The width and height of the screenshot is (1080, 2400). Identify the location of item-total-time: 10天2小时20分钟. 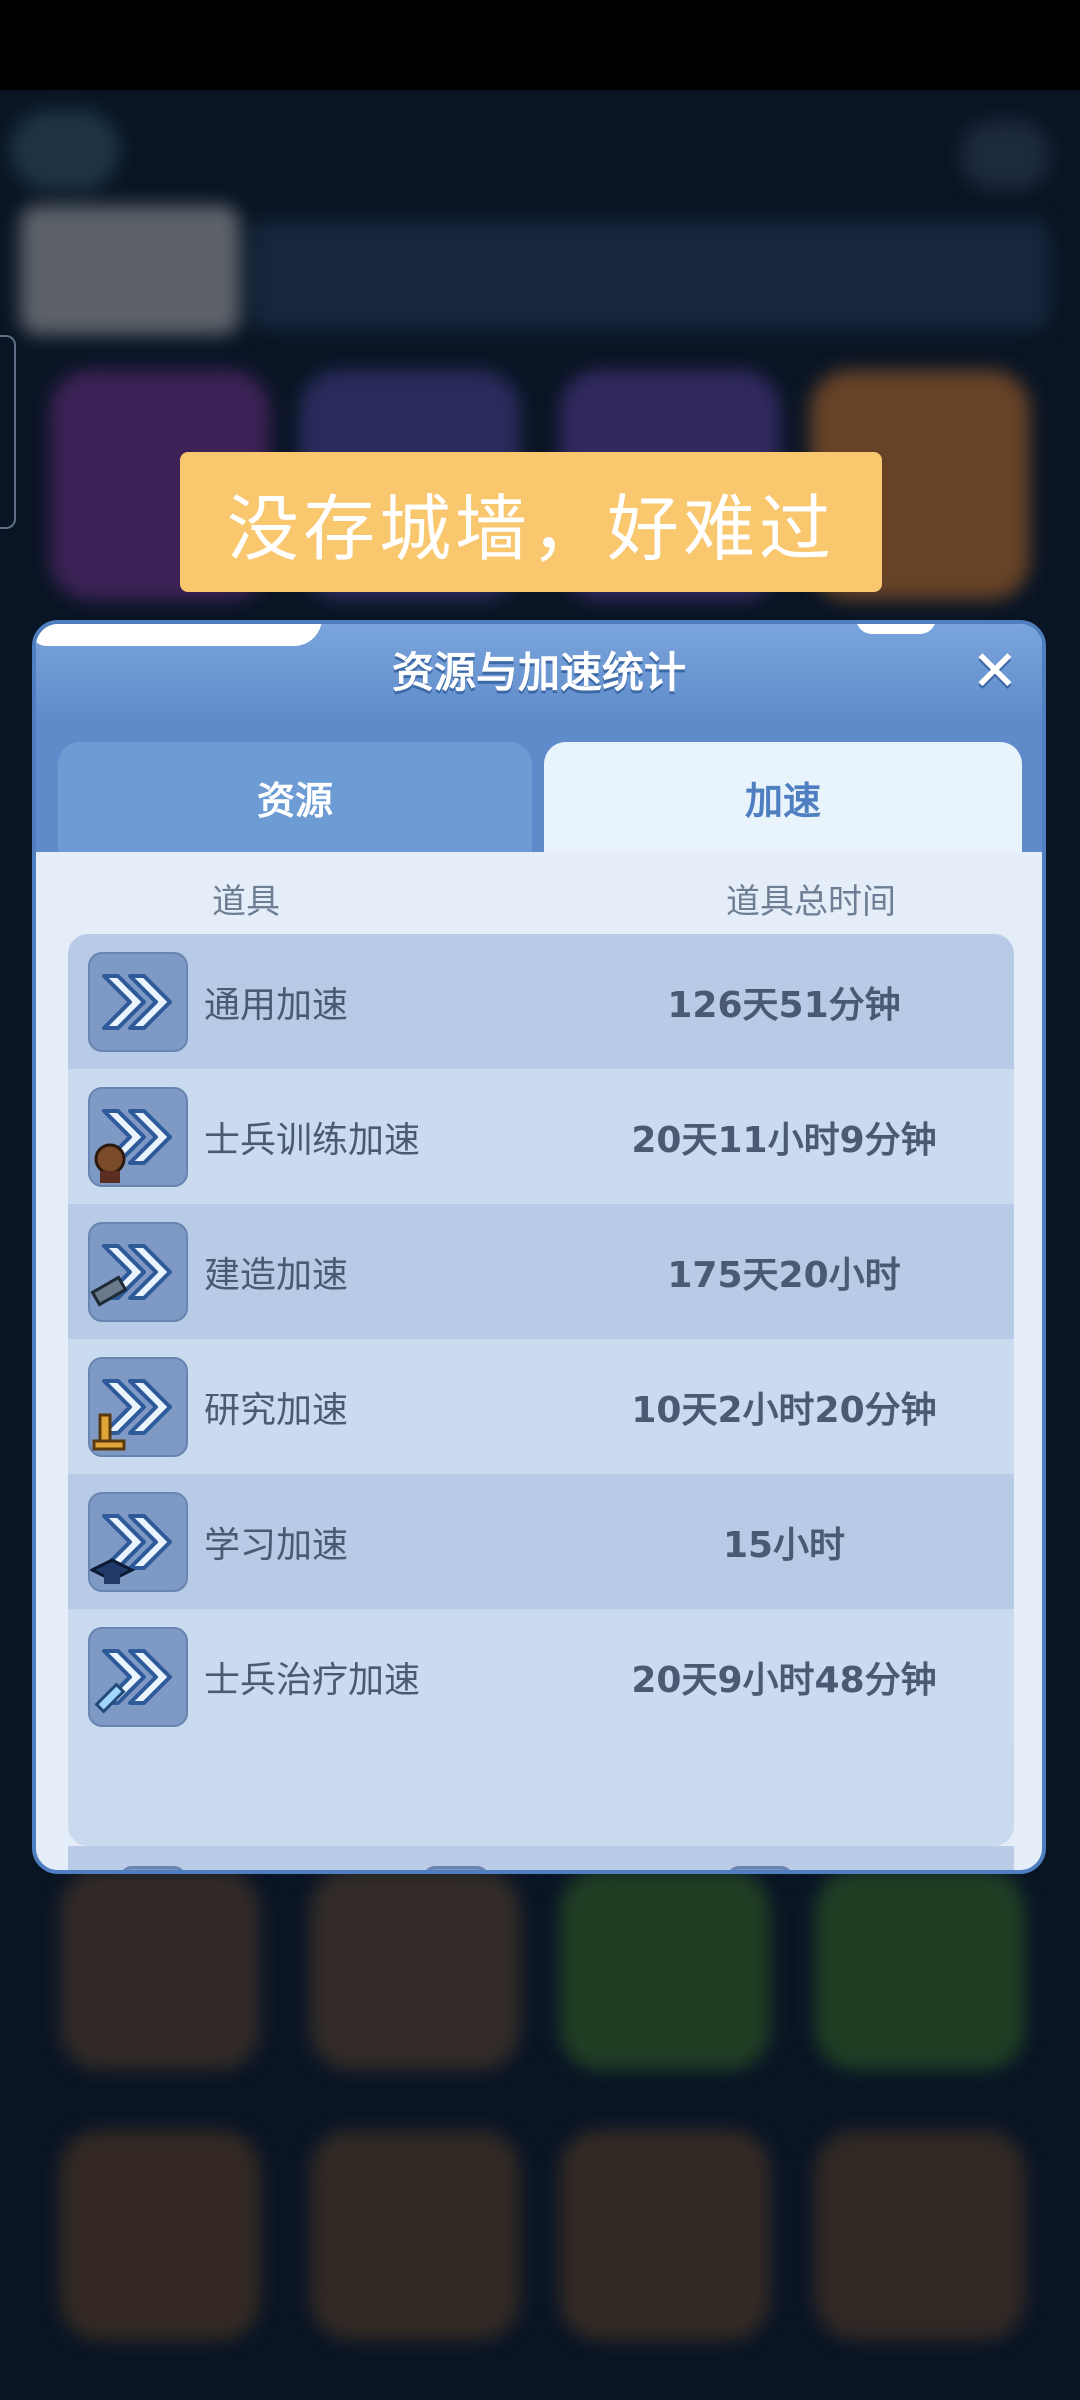
(784, 1410).